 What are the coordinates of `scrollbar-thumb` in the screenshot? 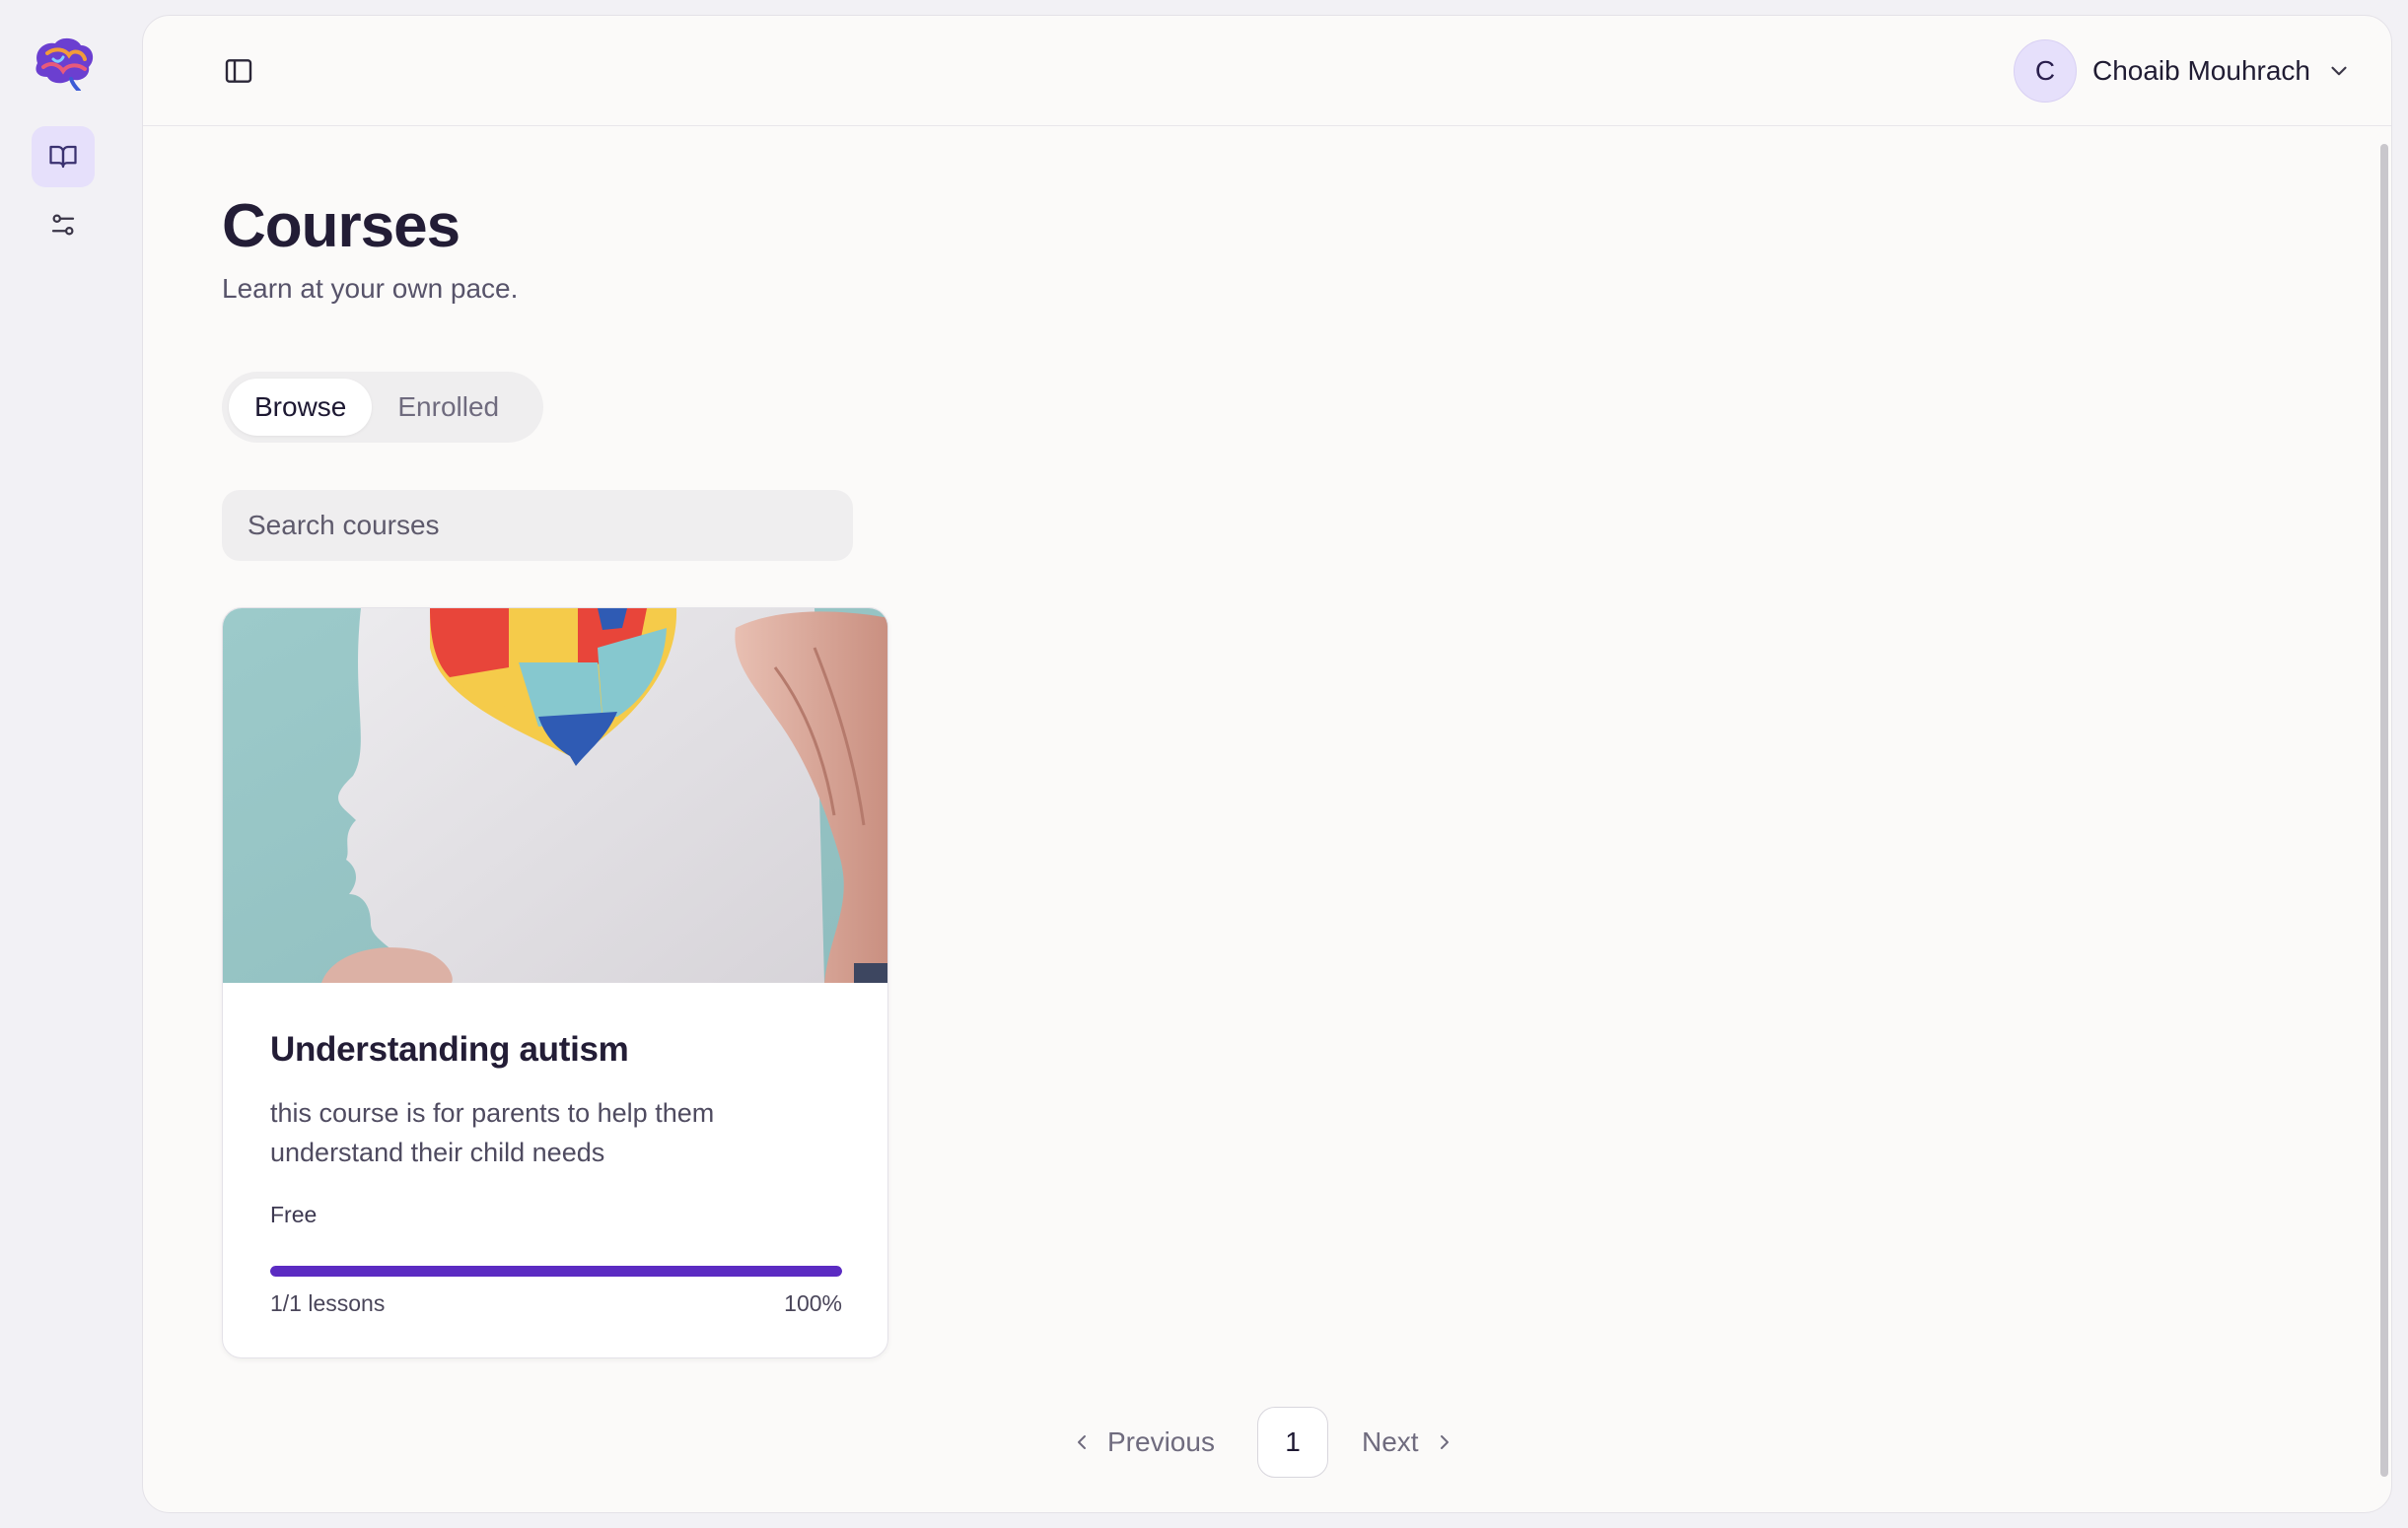 It's located at (2384, 810).